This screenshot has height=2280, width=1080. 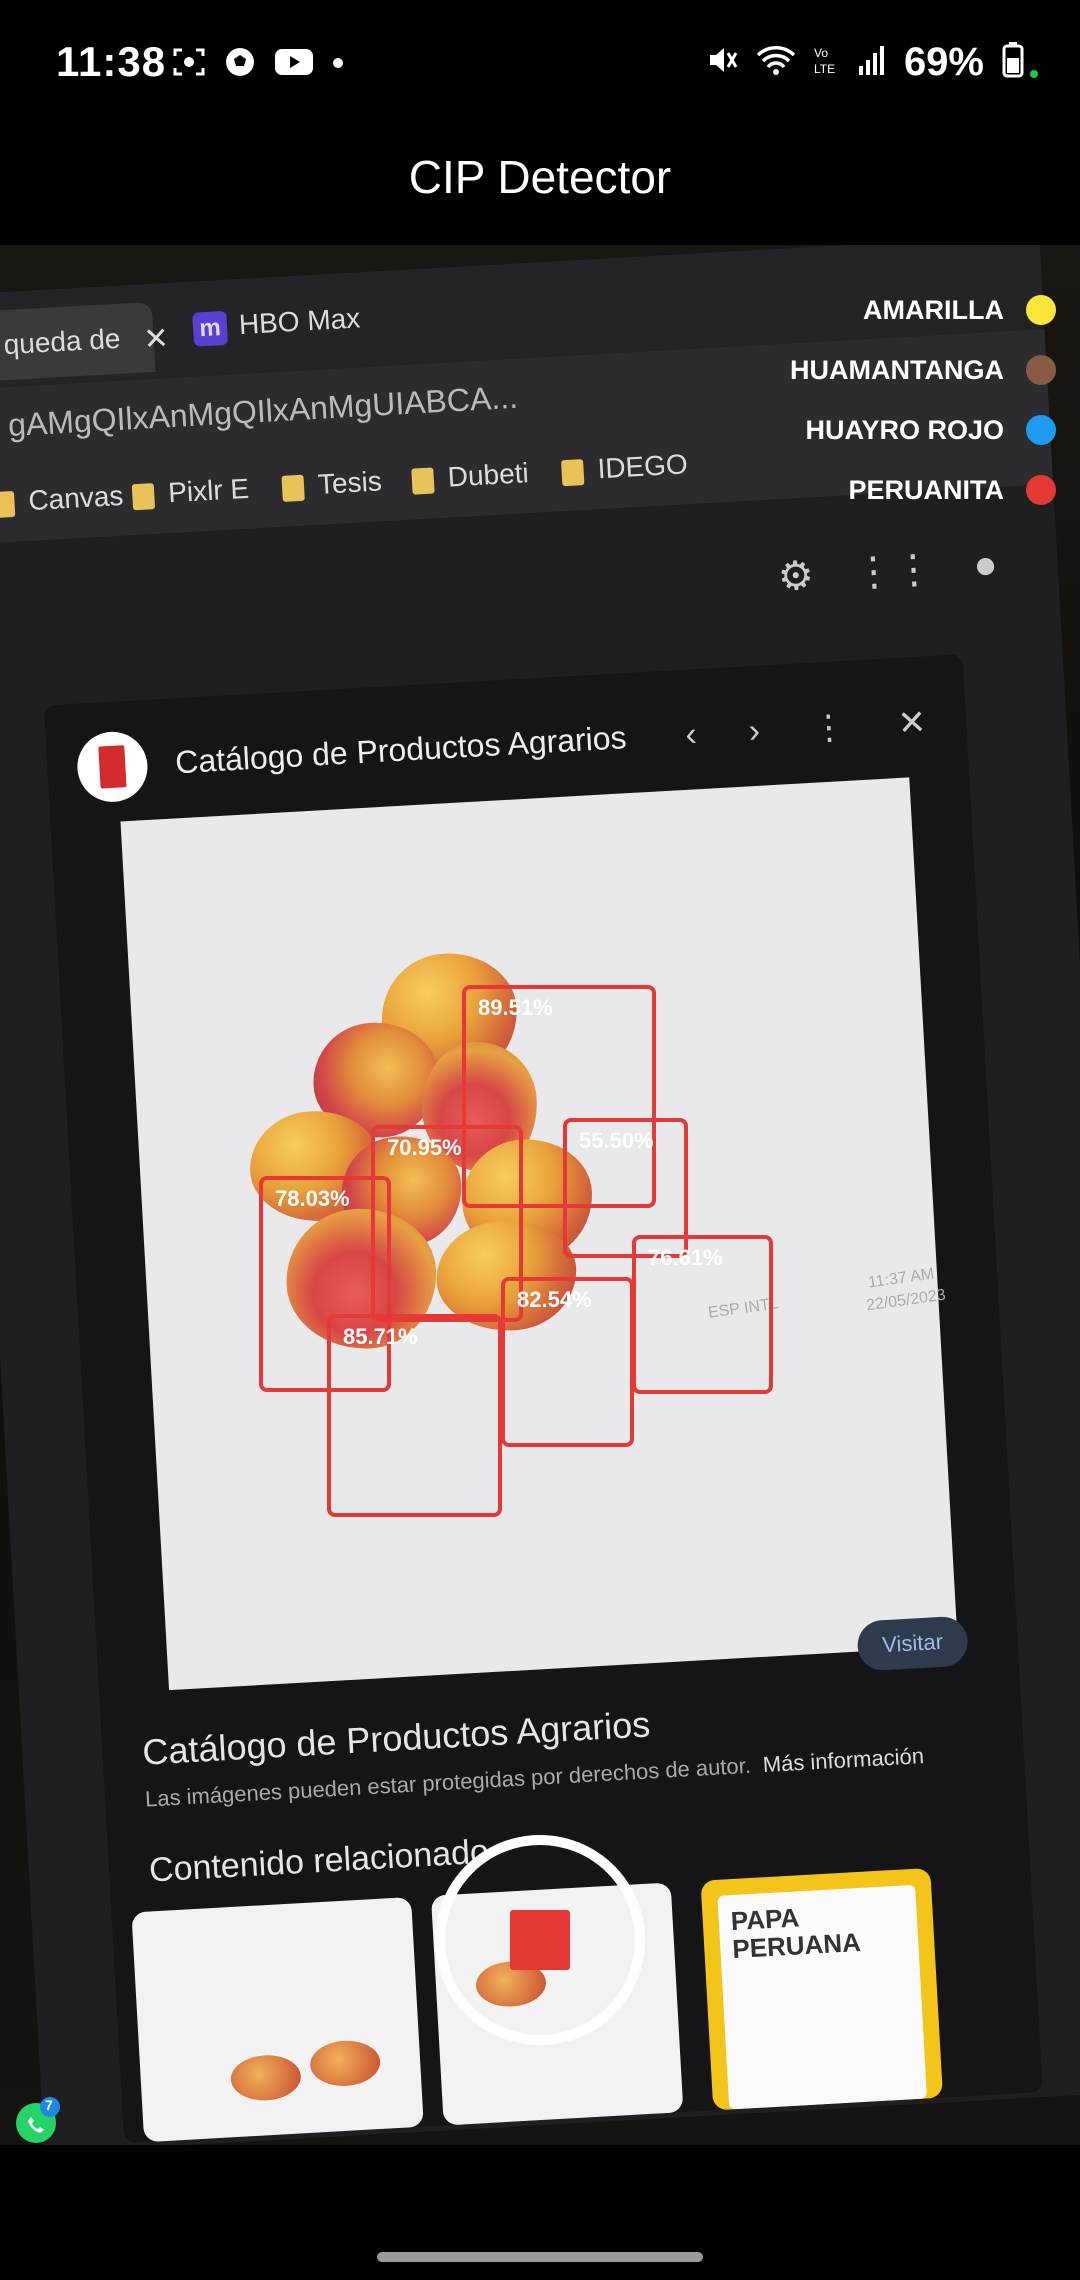 What do you see at coordinates (1020, 62) in the screenshot?
I see `battery-icon` at bounding box center [1020, 62].